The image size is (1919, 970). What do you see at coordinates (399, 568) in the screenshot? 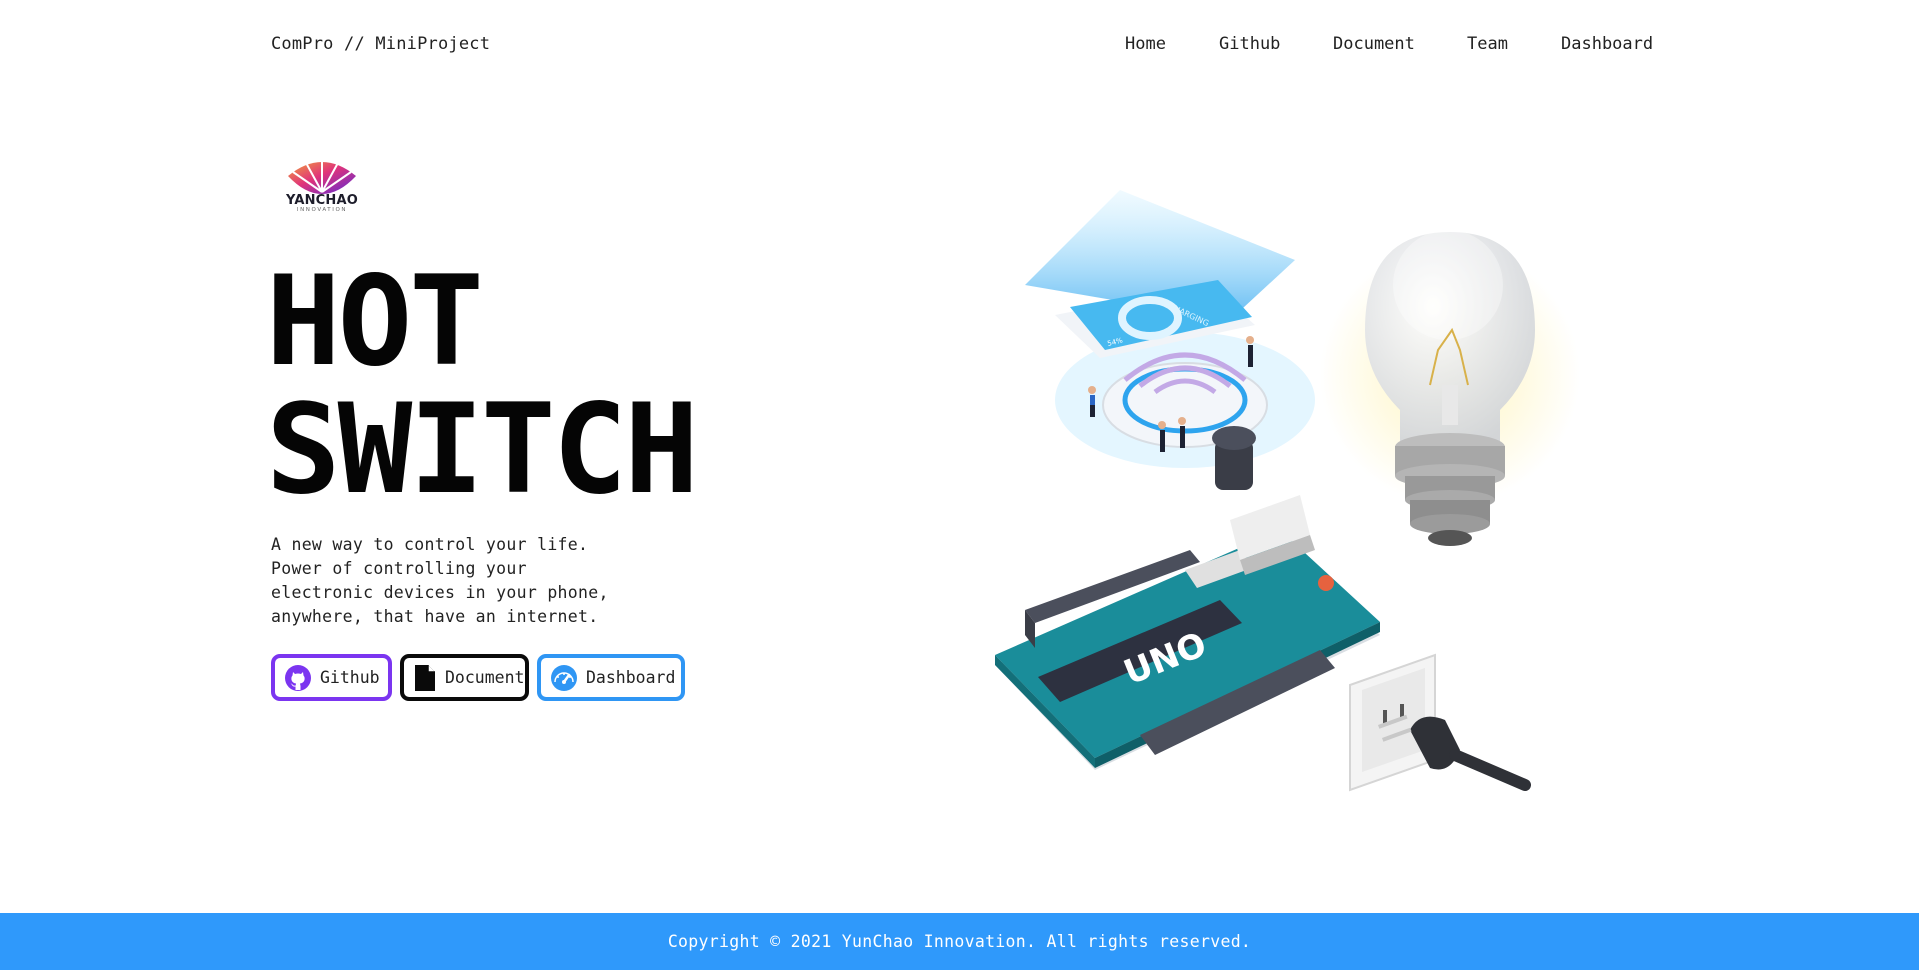
I see `description-line: Power of controlling your` at bounding box center [399, 568].